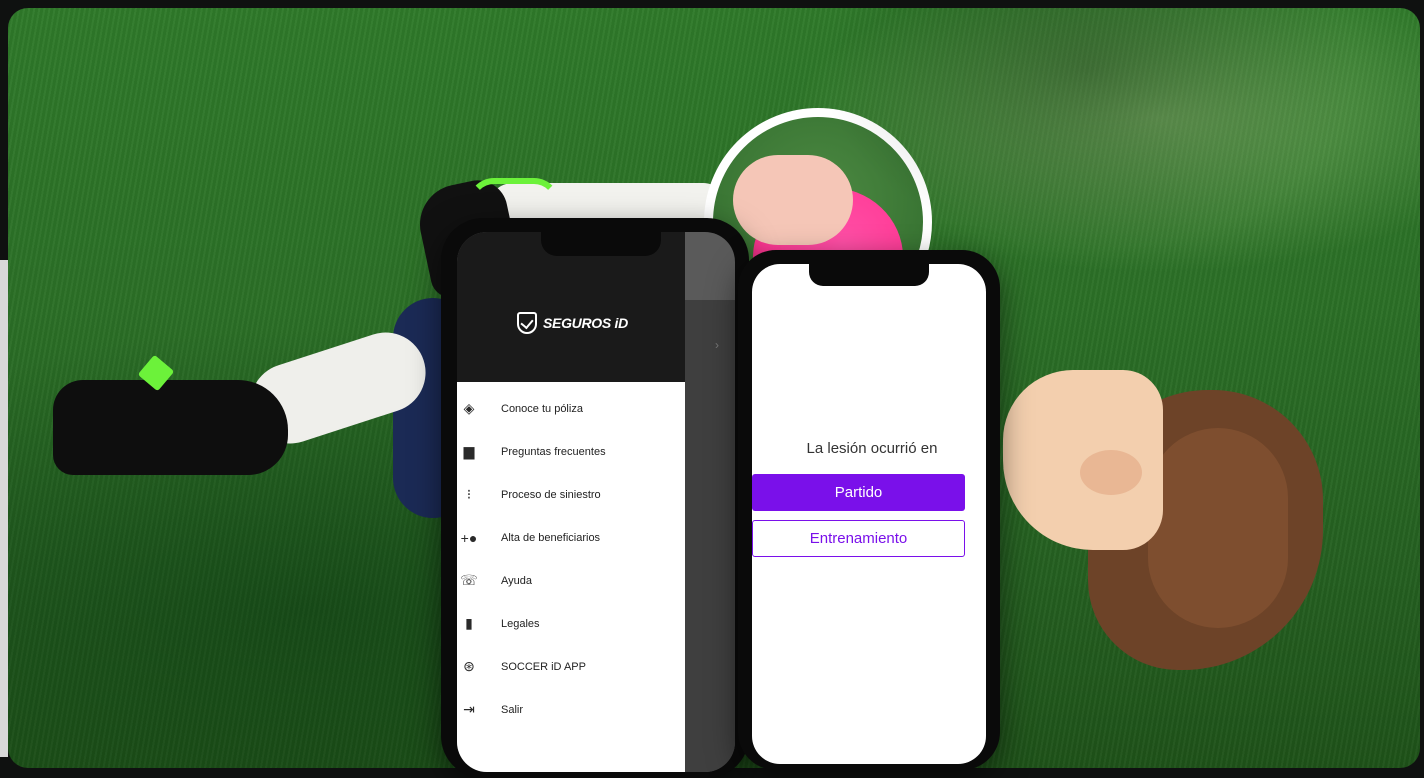 The width and height of the screenshot is (1424, 778). I want to click on add-person-icon: +●, so click(469, 537).